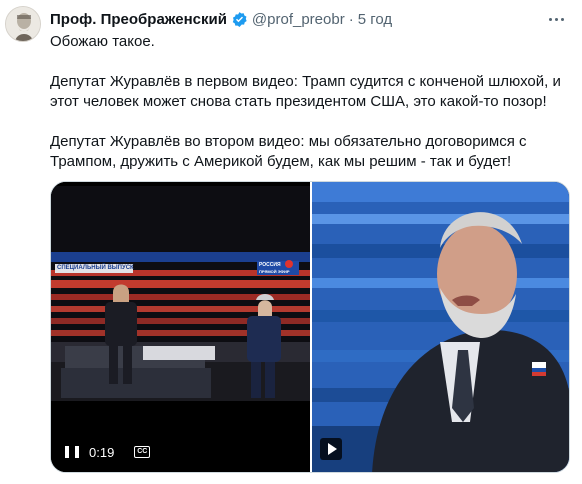 The height and width of the screenshot is (484, 582). What do you see at coordinates (72, 452) in the screenshot?
I see `pause-icon` at bounding box center [72, 452].